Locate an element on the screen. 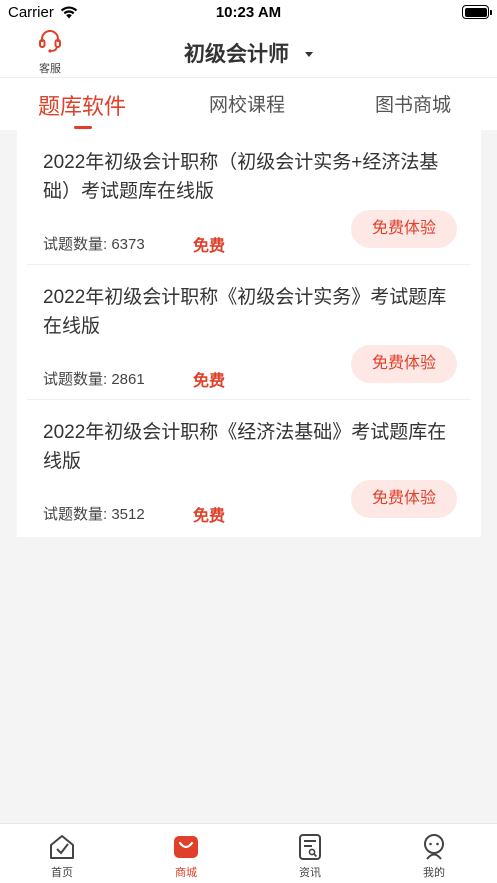 This screenshot has width=497, height=883. exam-selector: 初级会计师 is located at coordinates (248, 53).